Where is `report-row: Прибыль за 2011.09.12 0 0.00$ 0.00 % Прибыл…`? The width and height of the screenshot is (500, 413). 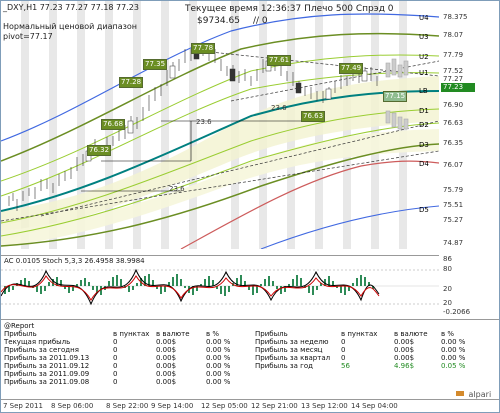
report-row: Прибыль за 2011.09.12 0 0.00$ 0.00 % Прибыл… is located at coordinates (235, 366).